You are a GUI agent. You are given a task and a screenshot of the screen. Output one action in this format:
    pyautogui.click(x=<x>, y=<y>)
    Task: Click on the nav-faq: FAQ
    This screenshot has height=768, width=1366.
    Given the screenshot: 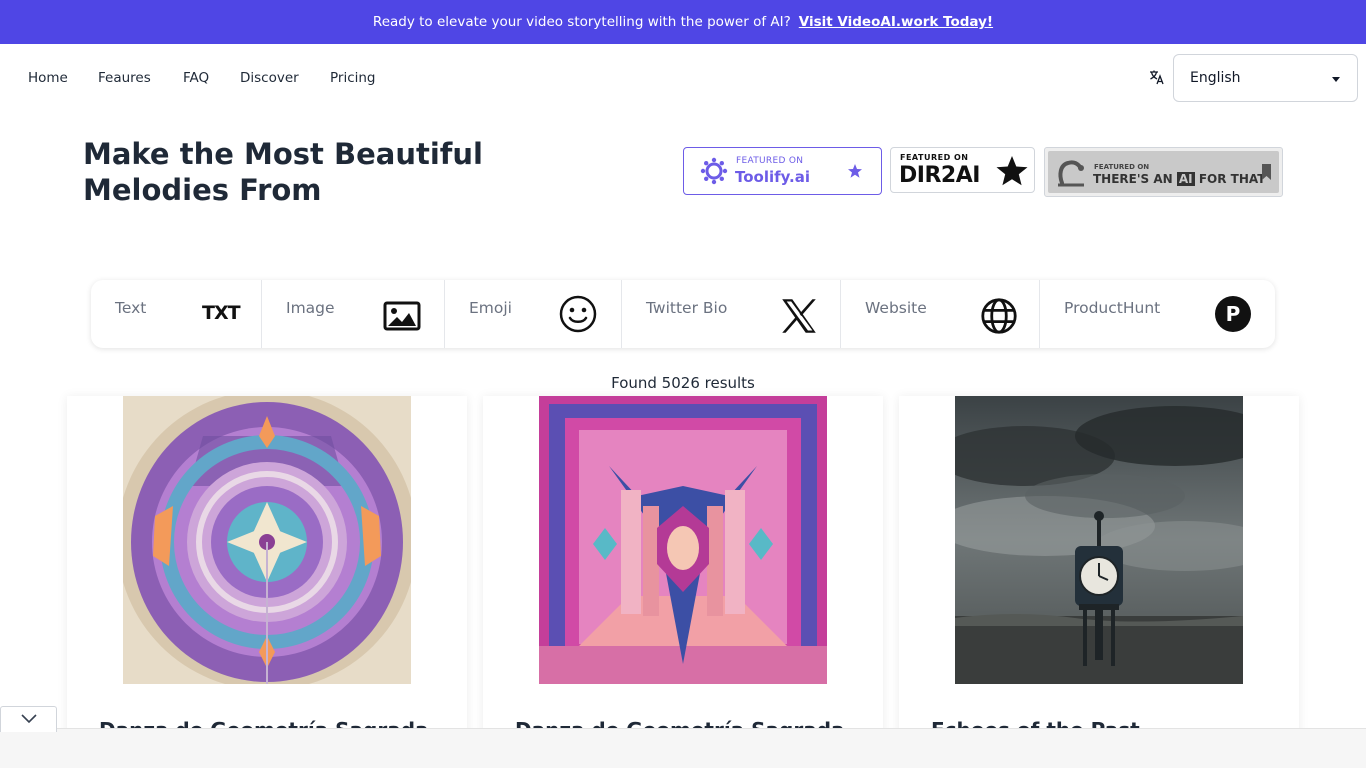 What is the action you would take?
    pyautogui.click(x=196, y=78)
    